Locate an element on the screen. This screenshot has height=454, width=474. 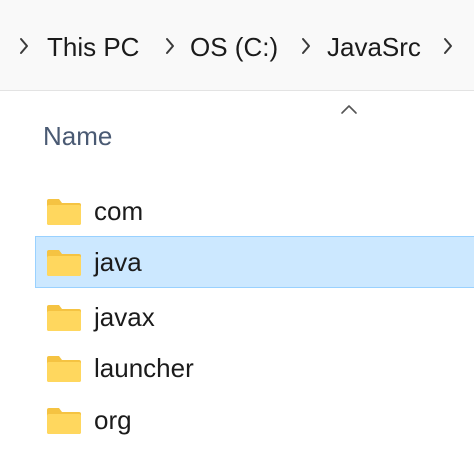
chevron-up-icon is located at coordinates (349, 108).